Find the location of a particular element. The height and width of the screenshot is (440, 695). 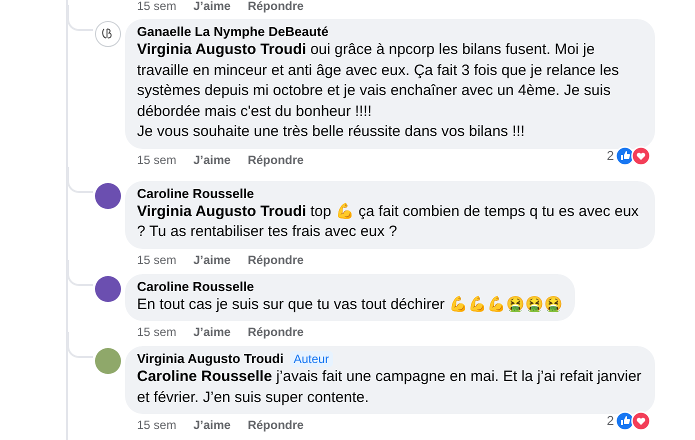

comment-text: En tout cas je suis sur que tu vas tout déchirer 💪💪💪🤮🤮🤮 is located at coordinates (350, 304).